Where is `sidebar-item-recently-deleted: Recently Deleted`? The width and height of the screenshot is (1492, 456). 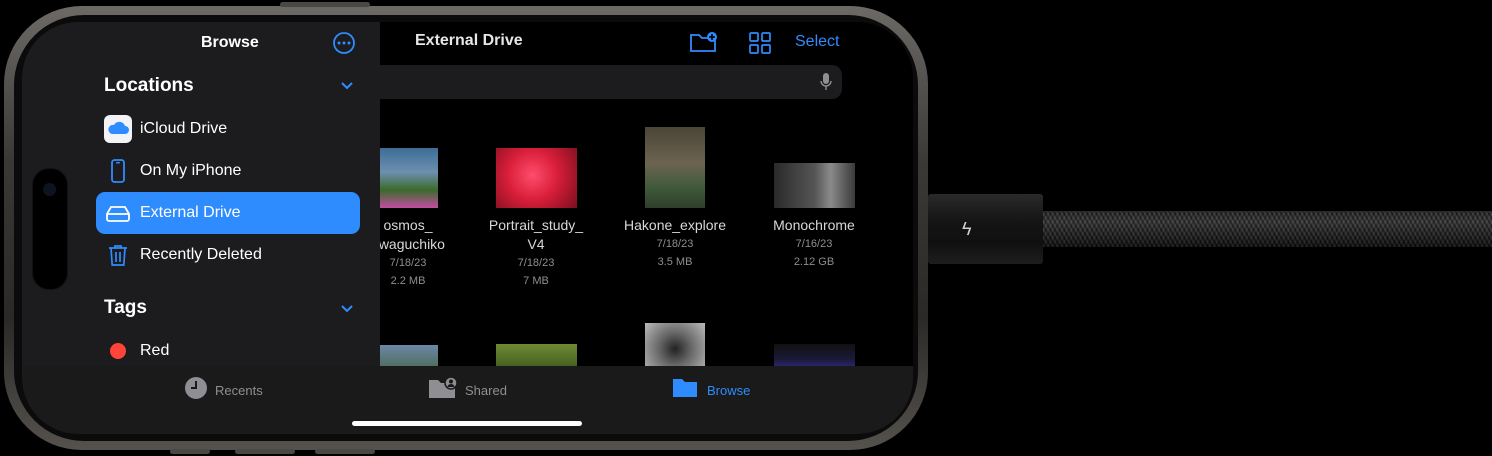 sidebar-item-recently-deleted: Recently Deleted is located at coordinates (228, 255).